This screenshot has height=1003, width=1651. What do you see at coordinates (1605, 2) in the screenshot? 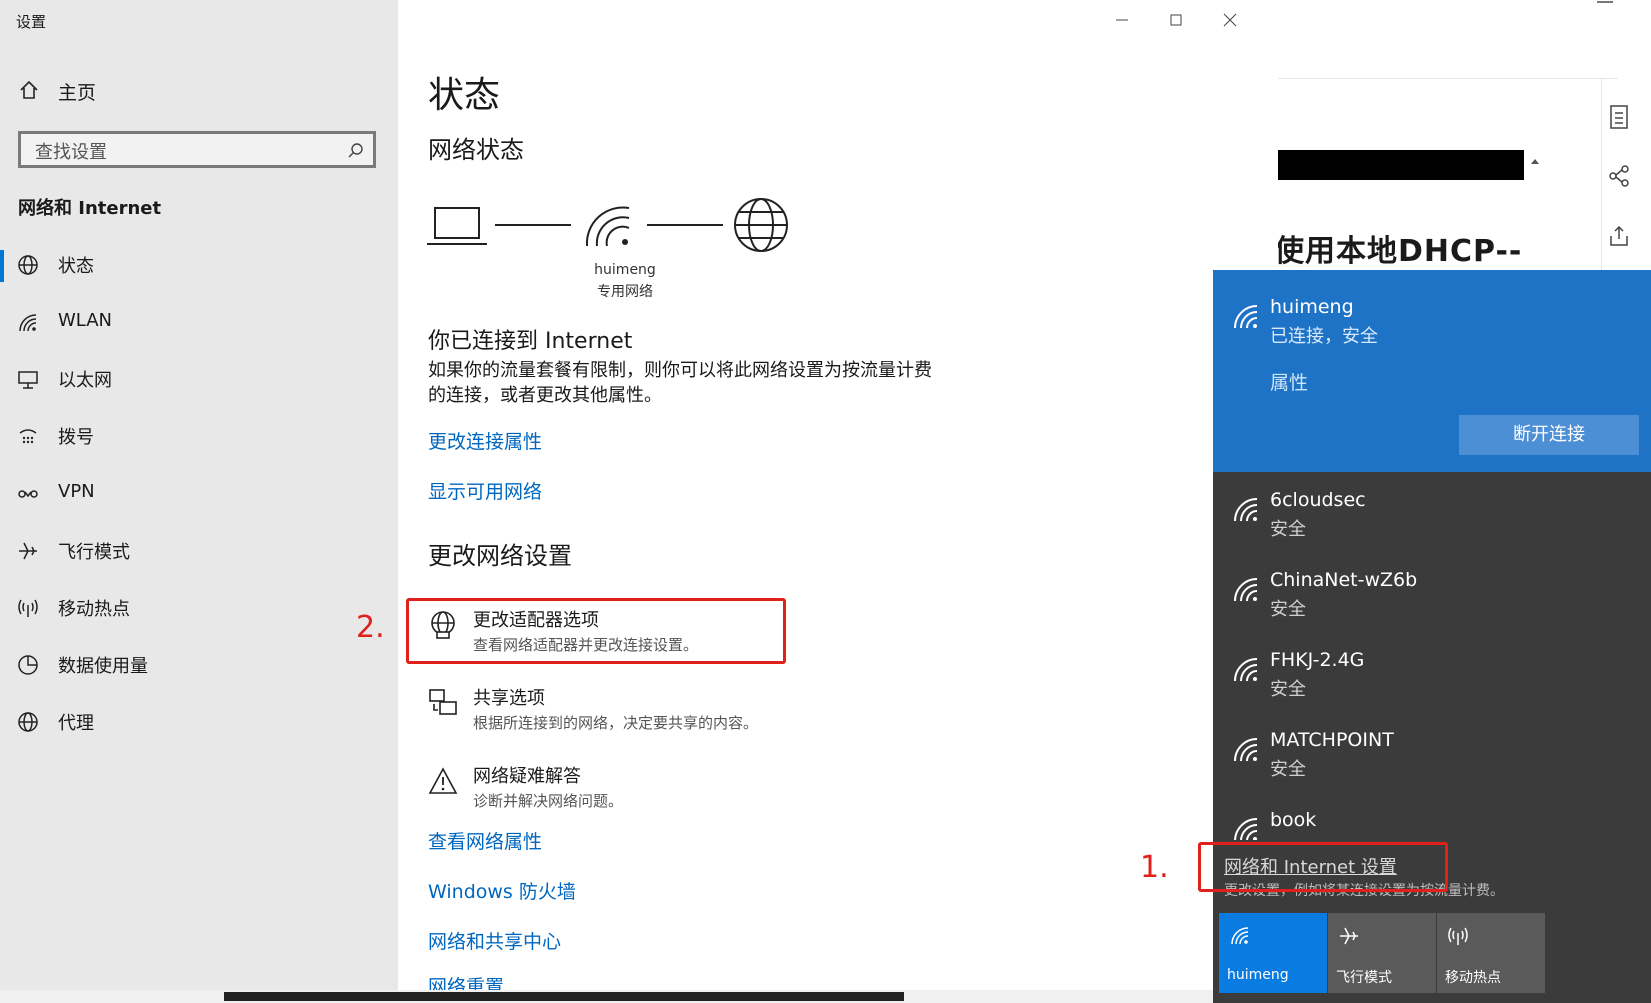
I see `toolbar-fragment` at bounding box center [1605, 2].